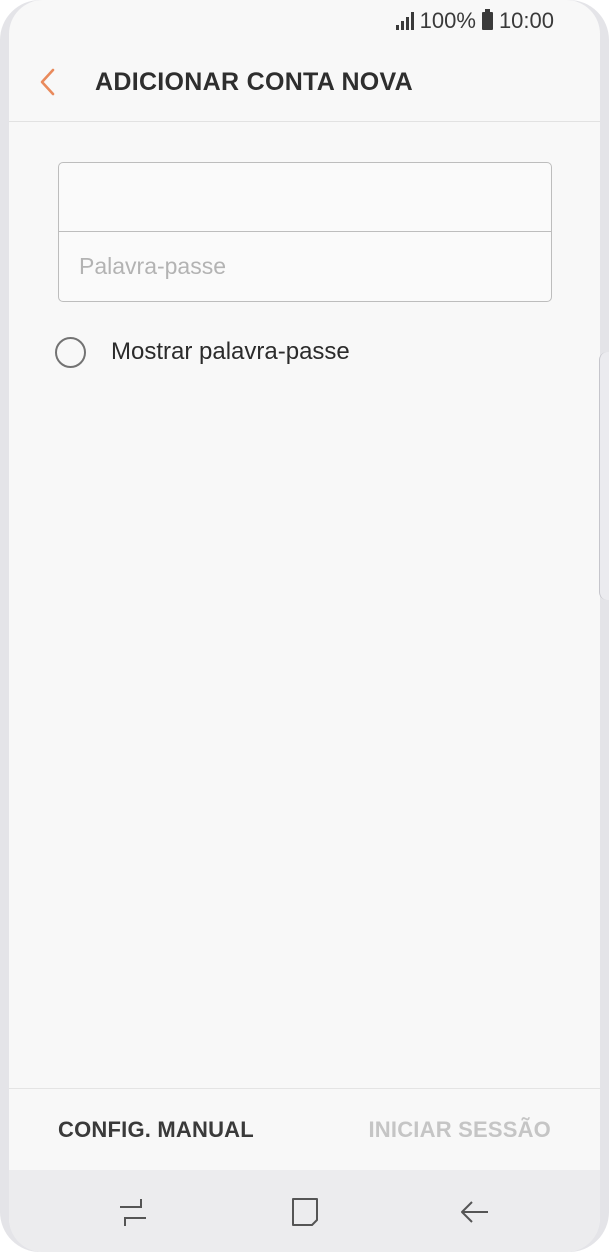 The height and width of the screenshot is (1252, 609). I want to click on home-button, so click(305, 1212).